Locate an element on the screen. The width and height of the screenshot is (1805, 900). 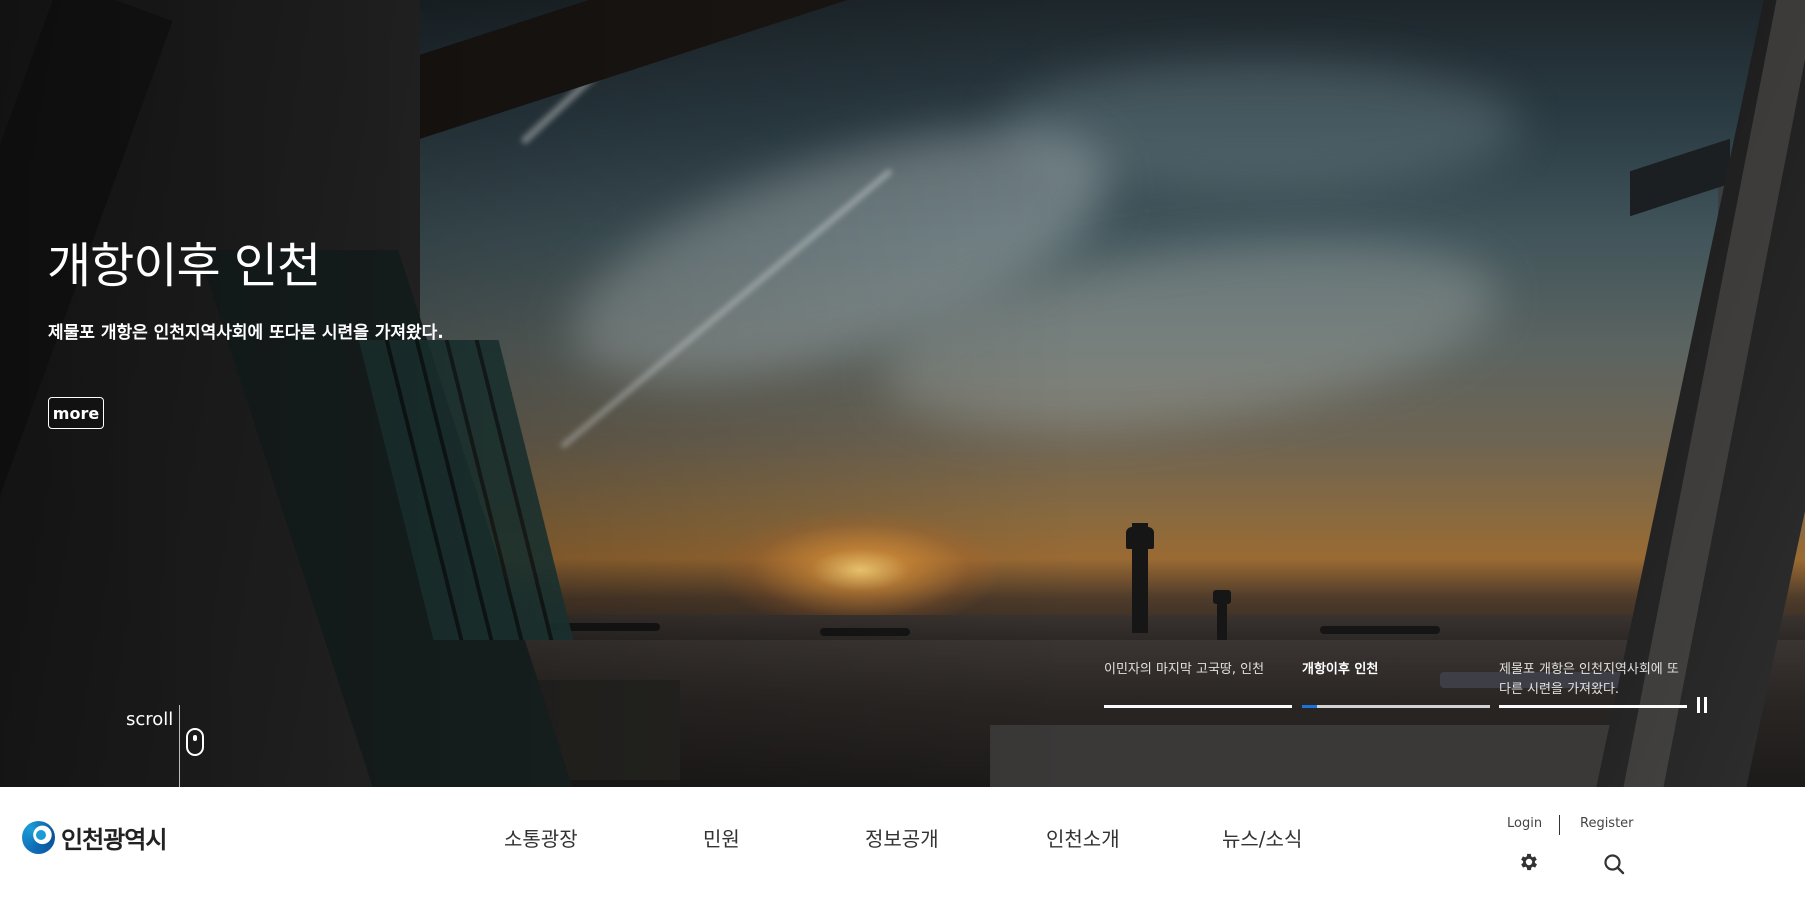
pause-icon is located at coordinates (1702, 706).